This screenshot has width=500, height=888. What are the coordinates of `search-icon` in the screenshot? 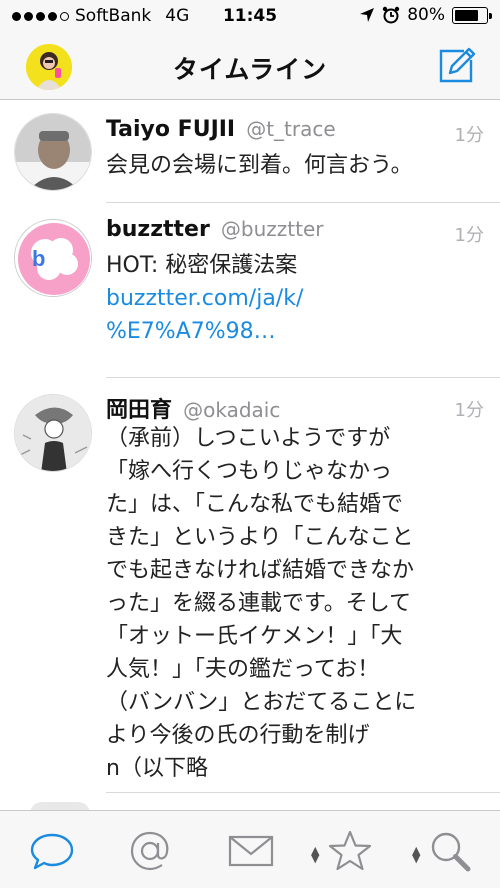 It's located at (450, 851).